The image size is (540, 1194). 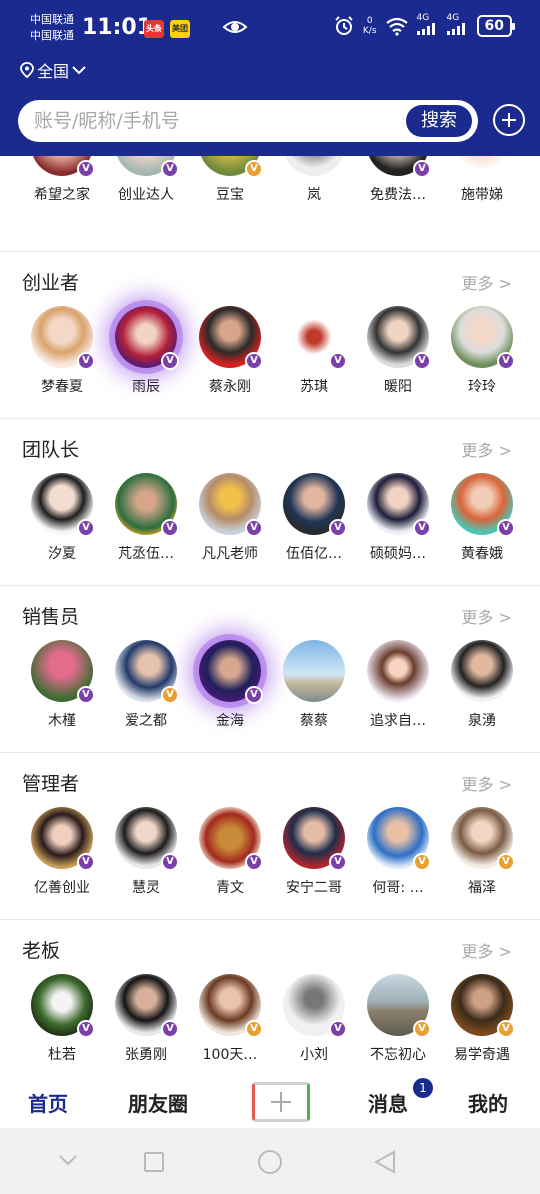 I want to click on person-name: 亿善创业, so click(x=62, y=888).